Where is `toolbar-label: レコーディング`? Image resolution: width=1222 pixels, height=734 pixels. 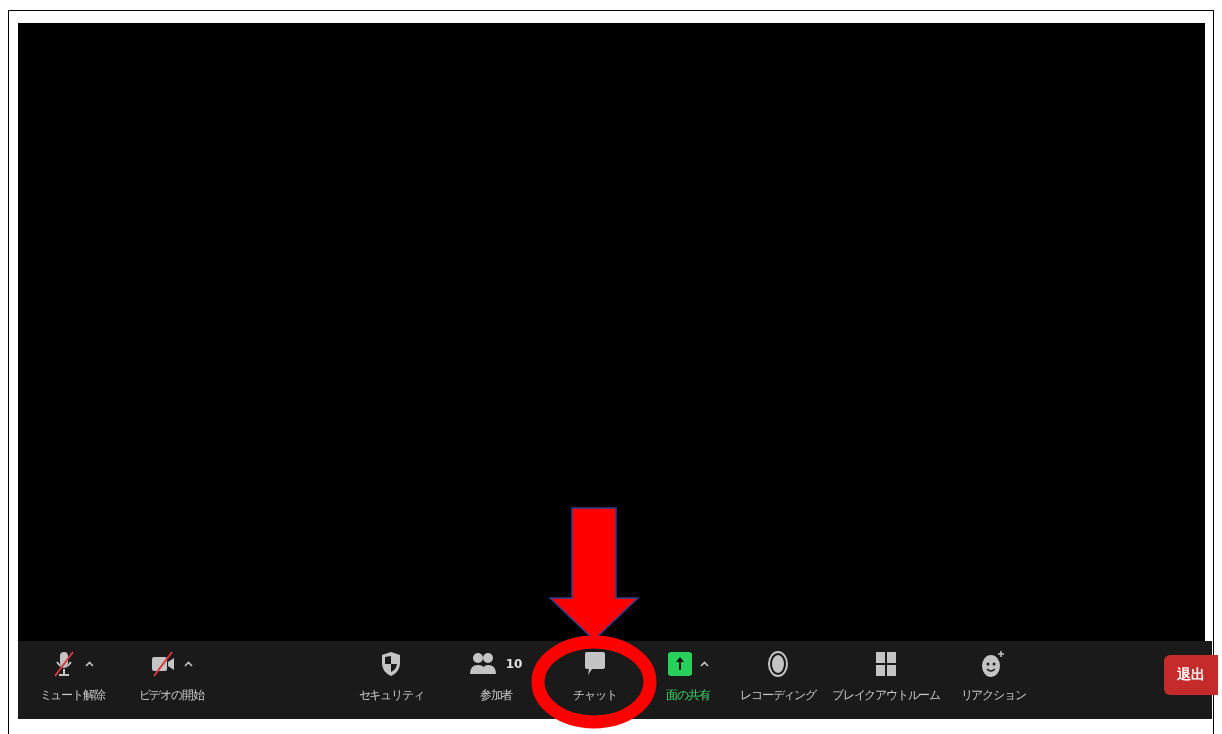
toolbar-label: レコーディング is located at coordinates (778, 695).